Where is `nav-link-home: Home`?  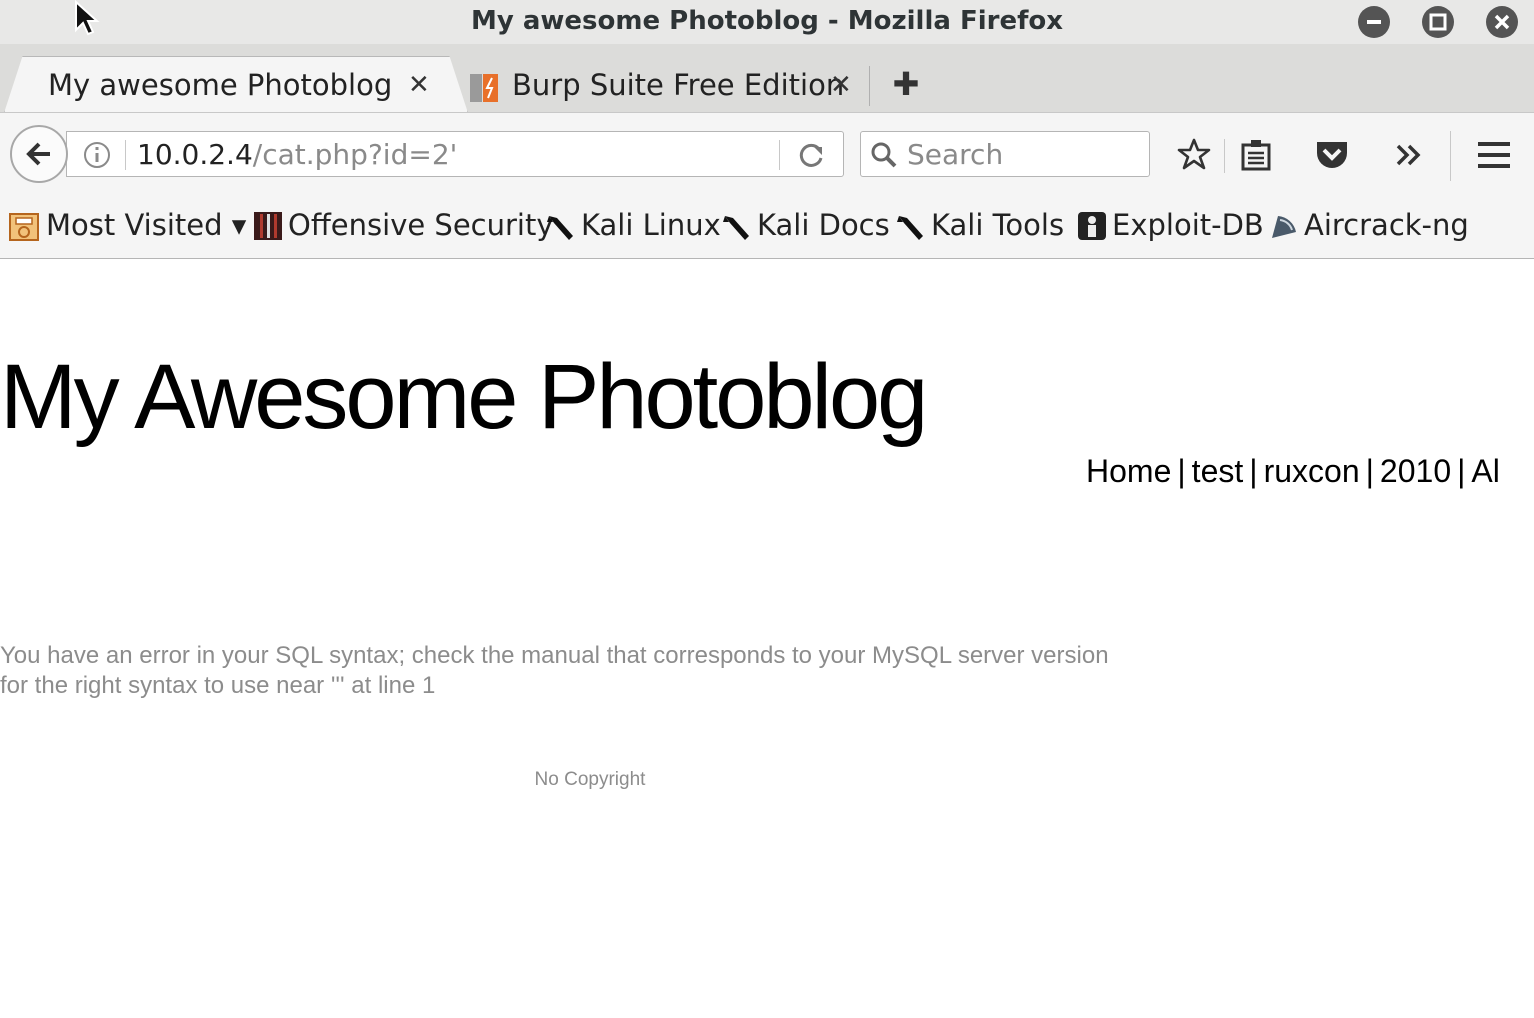
nav-link-home: Home is located at coordinates (1128, 471).